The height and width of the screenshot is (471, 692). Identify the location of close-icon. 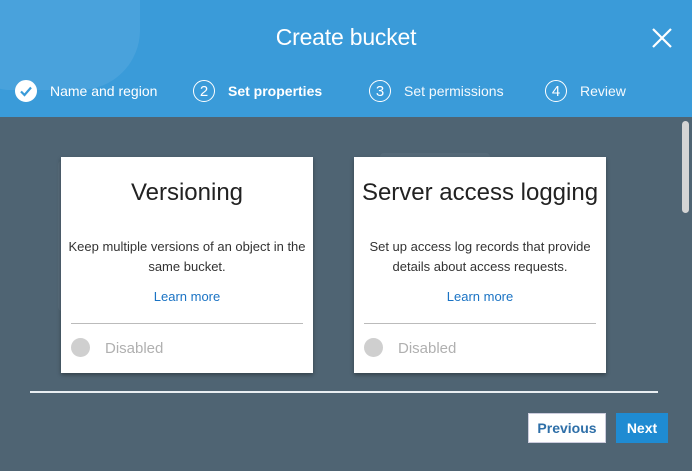
(662, 38).